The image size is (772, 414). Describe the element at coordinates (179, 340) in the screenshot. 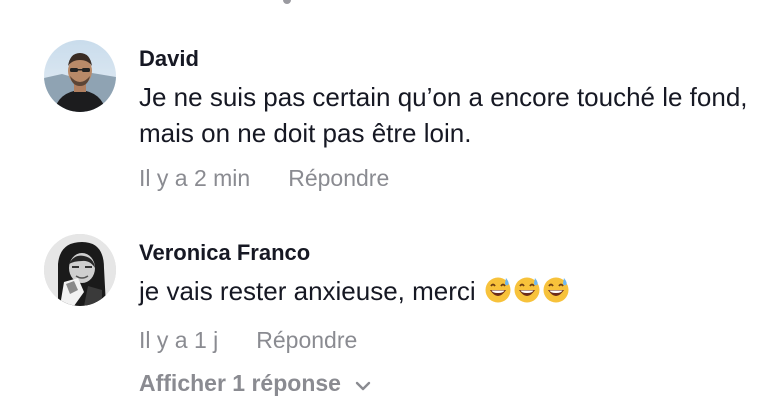

I see `comment-timestamp: Il y a 1 j` at that location.